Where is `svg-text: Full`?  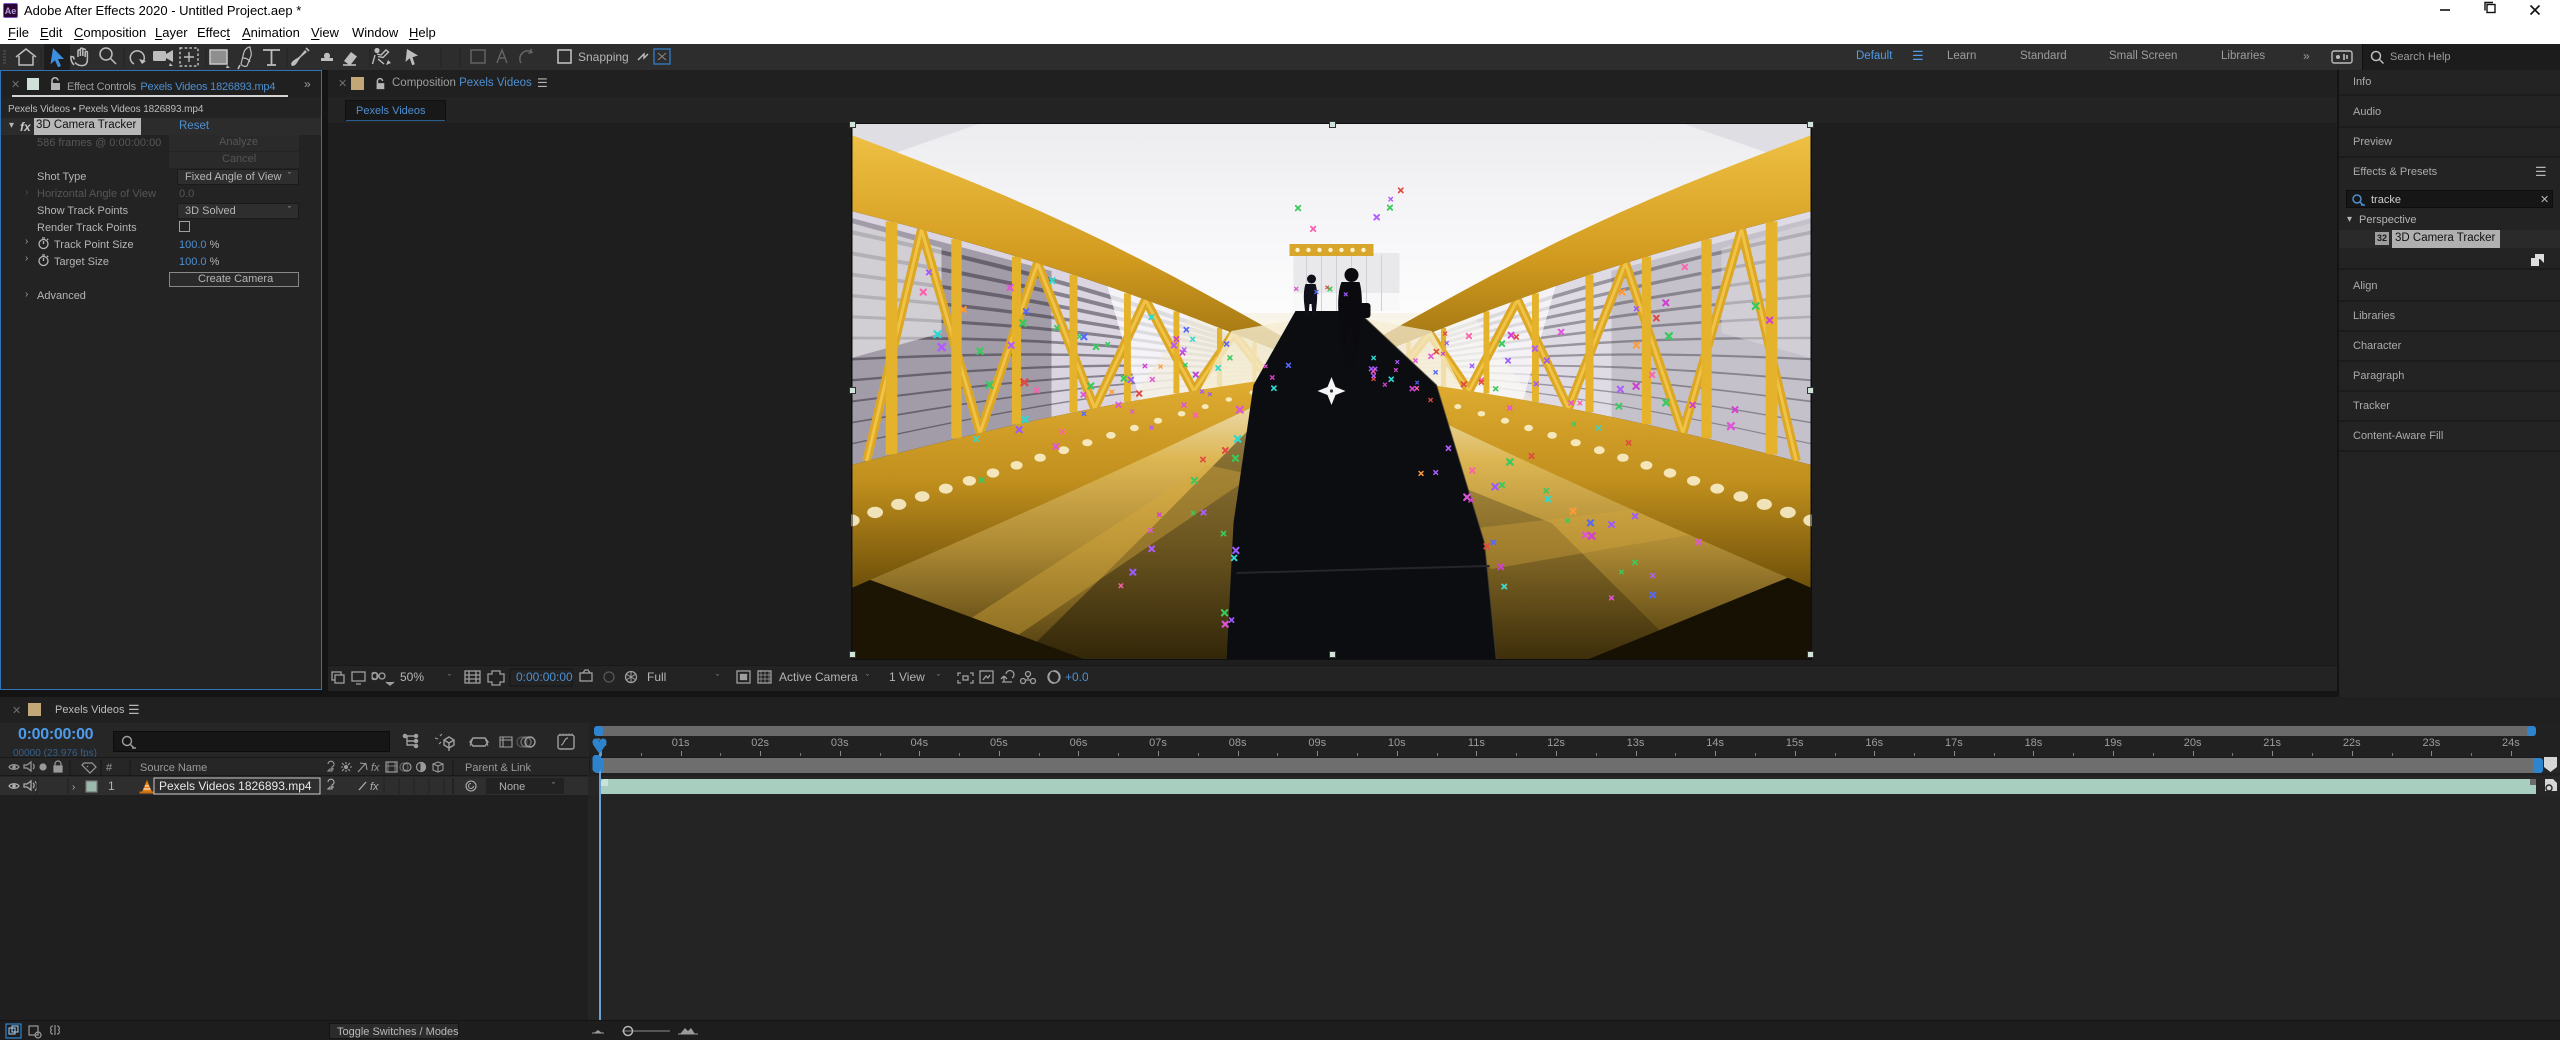 svg-text: Full is located at coordinates (656, 677).